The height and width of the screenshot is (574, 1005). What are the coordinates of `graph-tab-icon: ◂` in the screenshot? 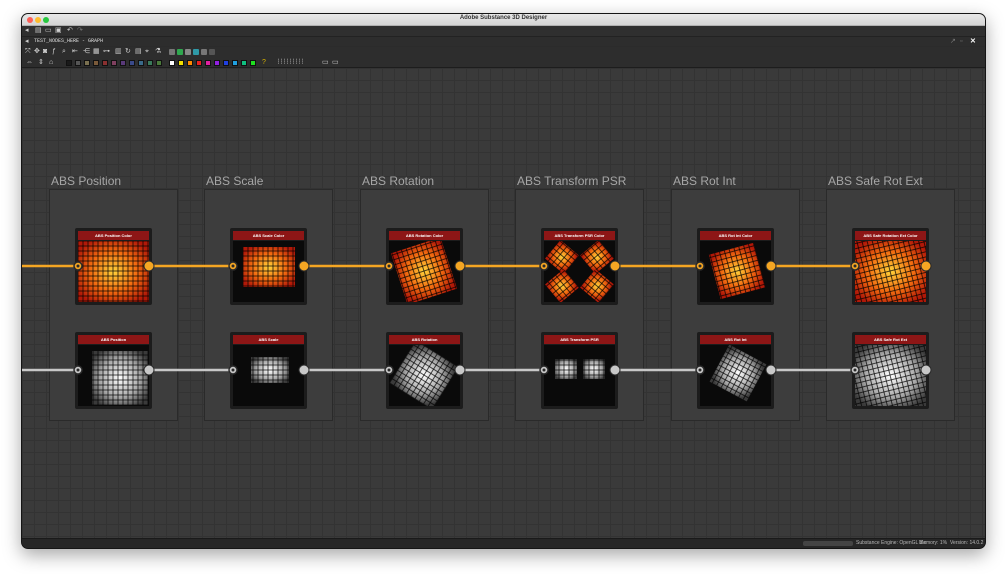 It's located at (27, 41).